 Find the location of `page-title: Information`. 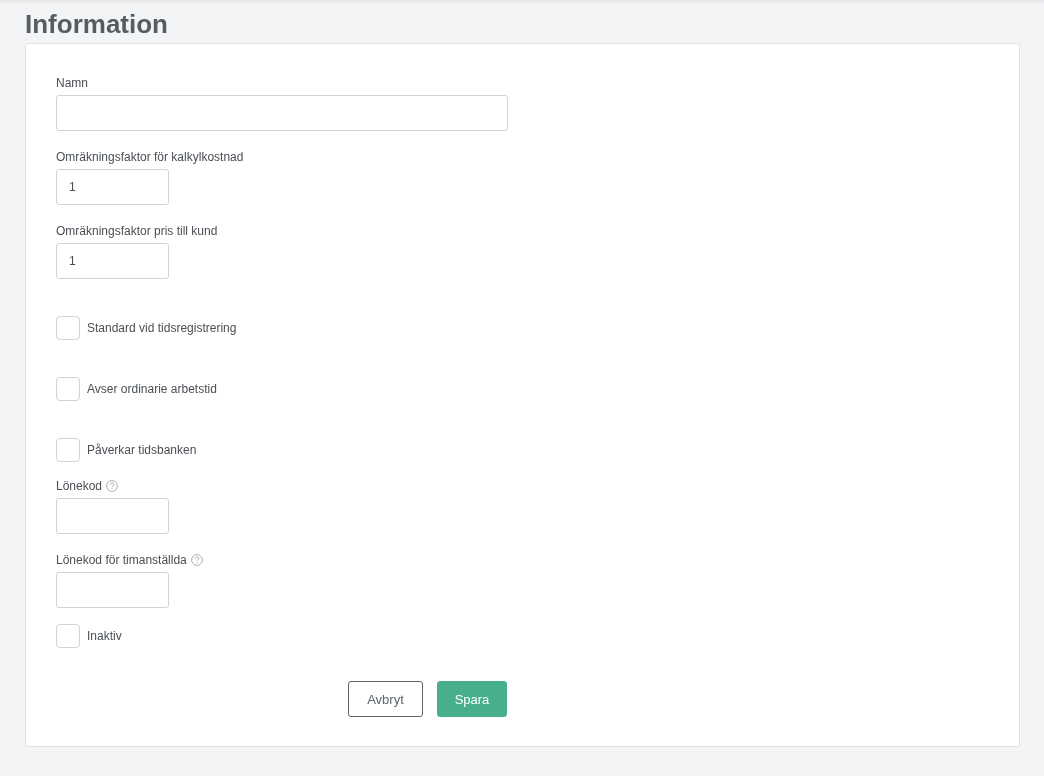

page-title: Information is located at coordinates (96, 24).